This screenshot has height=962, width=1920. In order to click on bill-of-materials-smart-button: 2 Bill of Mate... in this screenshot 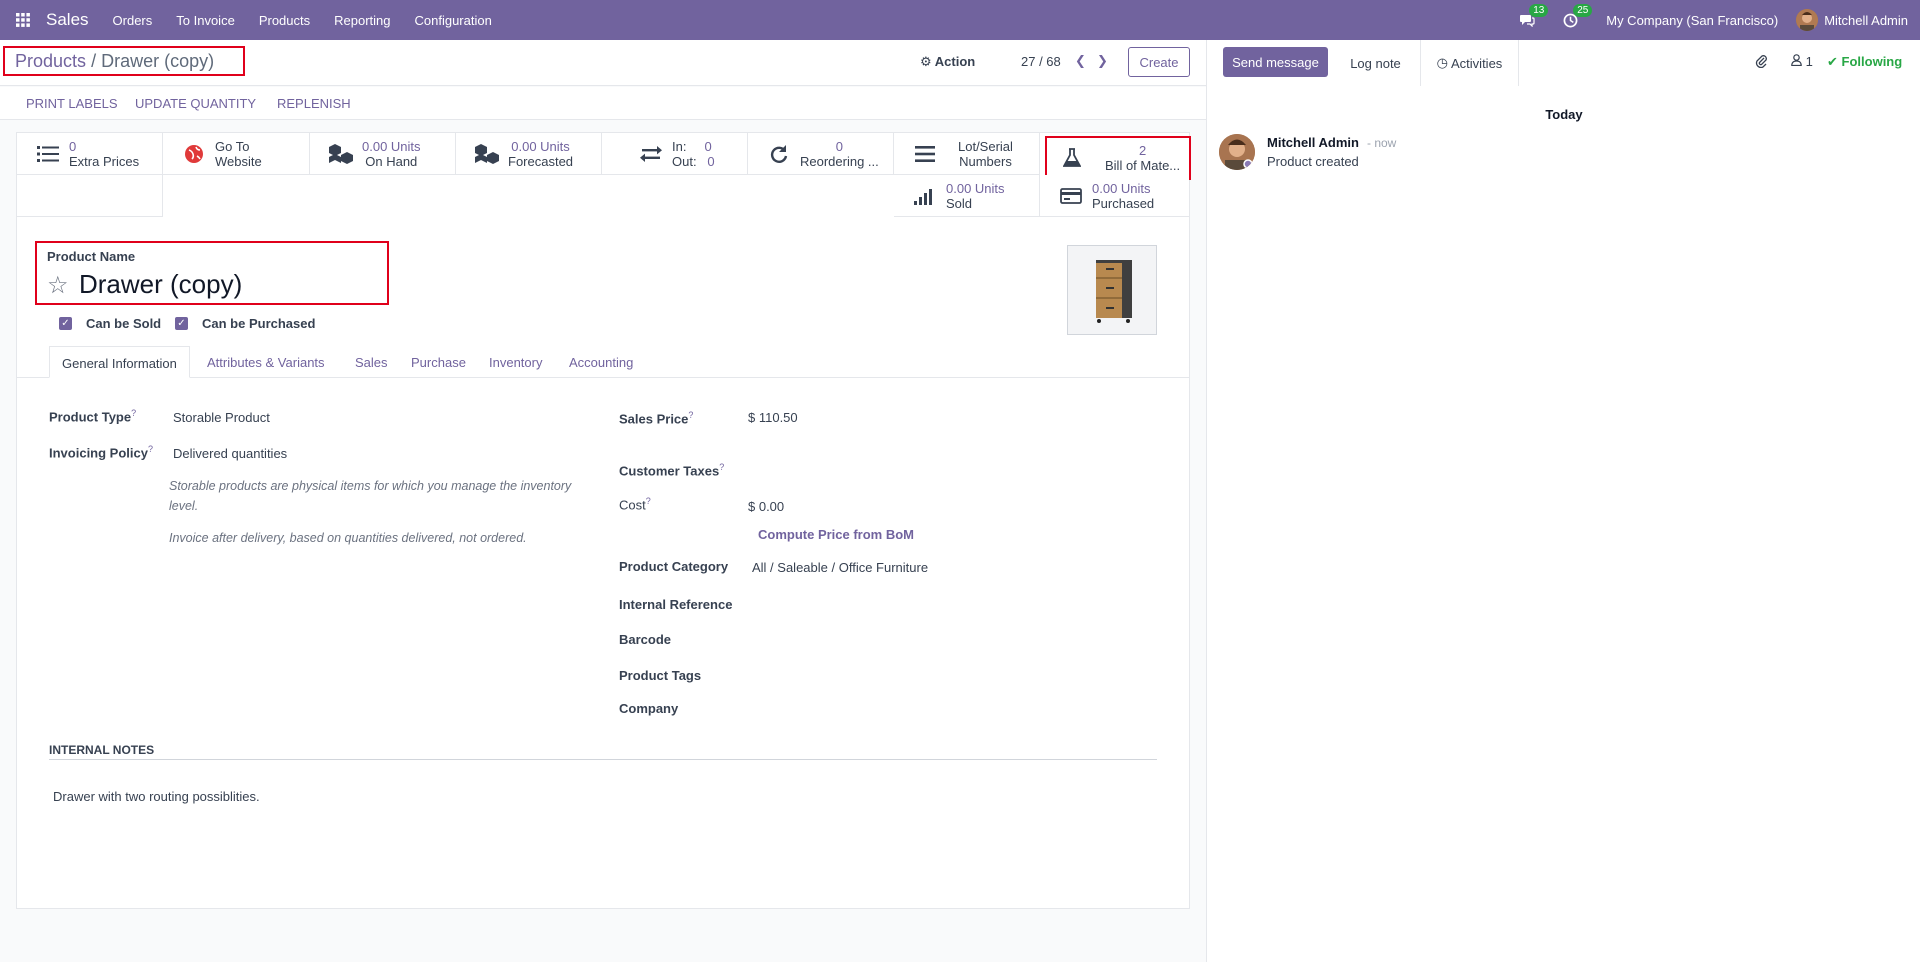, I will do `click(1118, 158)`.